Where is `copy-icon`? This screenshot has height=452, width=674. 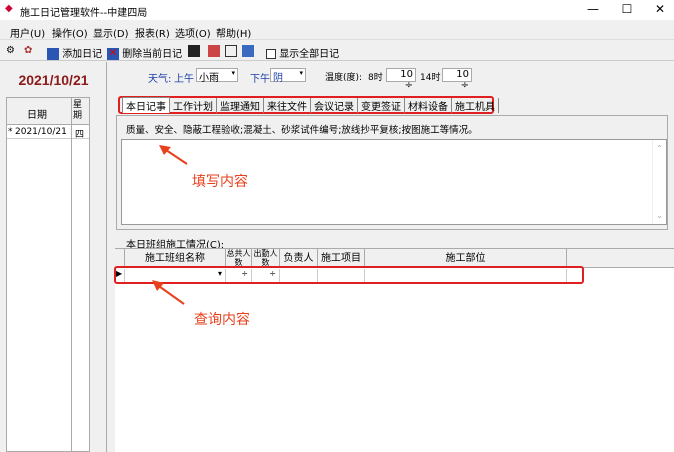
copy-icon is located at coordinates (248, 51).